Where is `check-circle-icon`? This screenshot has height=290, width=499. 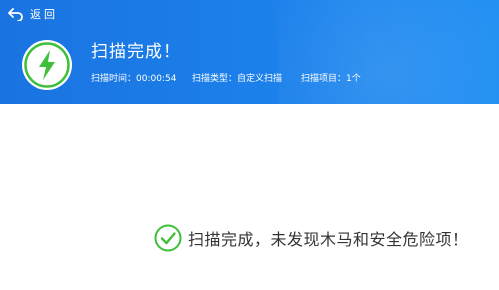
check-circle-icon is located at coordinates (168, 238).